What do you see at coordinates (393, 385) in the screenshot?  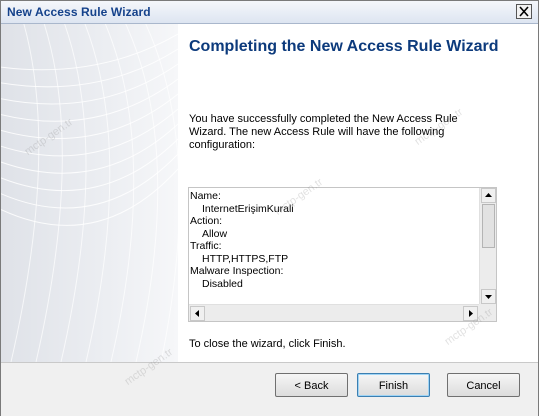 I see `finish-button: Finish` at bounding box center [393, 385].